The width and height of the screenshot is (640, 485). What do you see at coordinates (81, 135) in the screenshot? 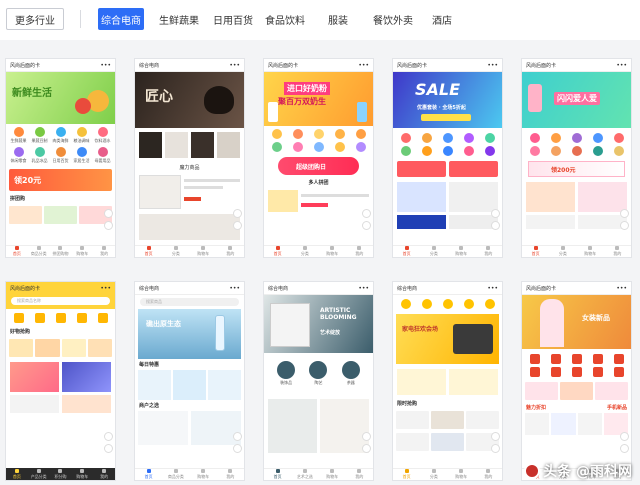
I see `category-item: 粮油调味` at bounding box center [81, 135].